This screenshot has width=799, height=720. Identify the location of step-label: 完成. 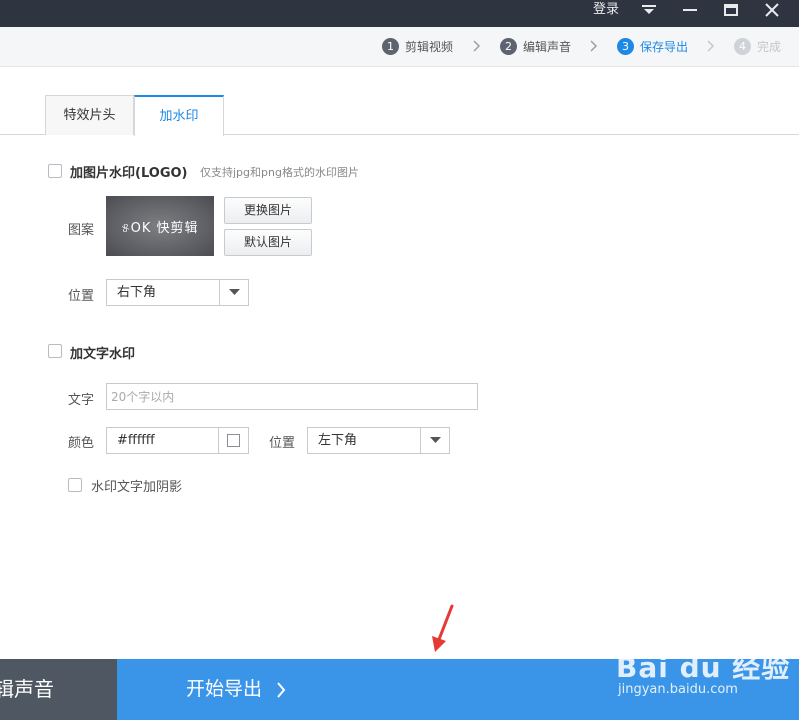
(769, 47).